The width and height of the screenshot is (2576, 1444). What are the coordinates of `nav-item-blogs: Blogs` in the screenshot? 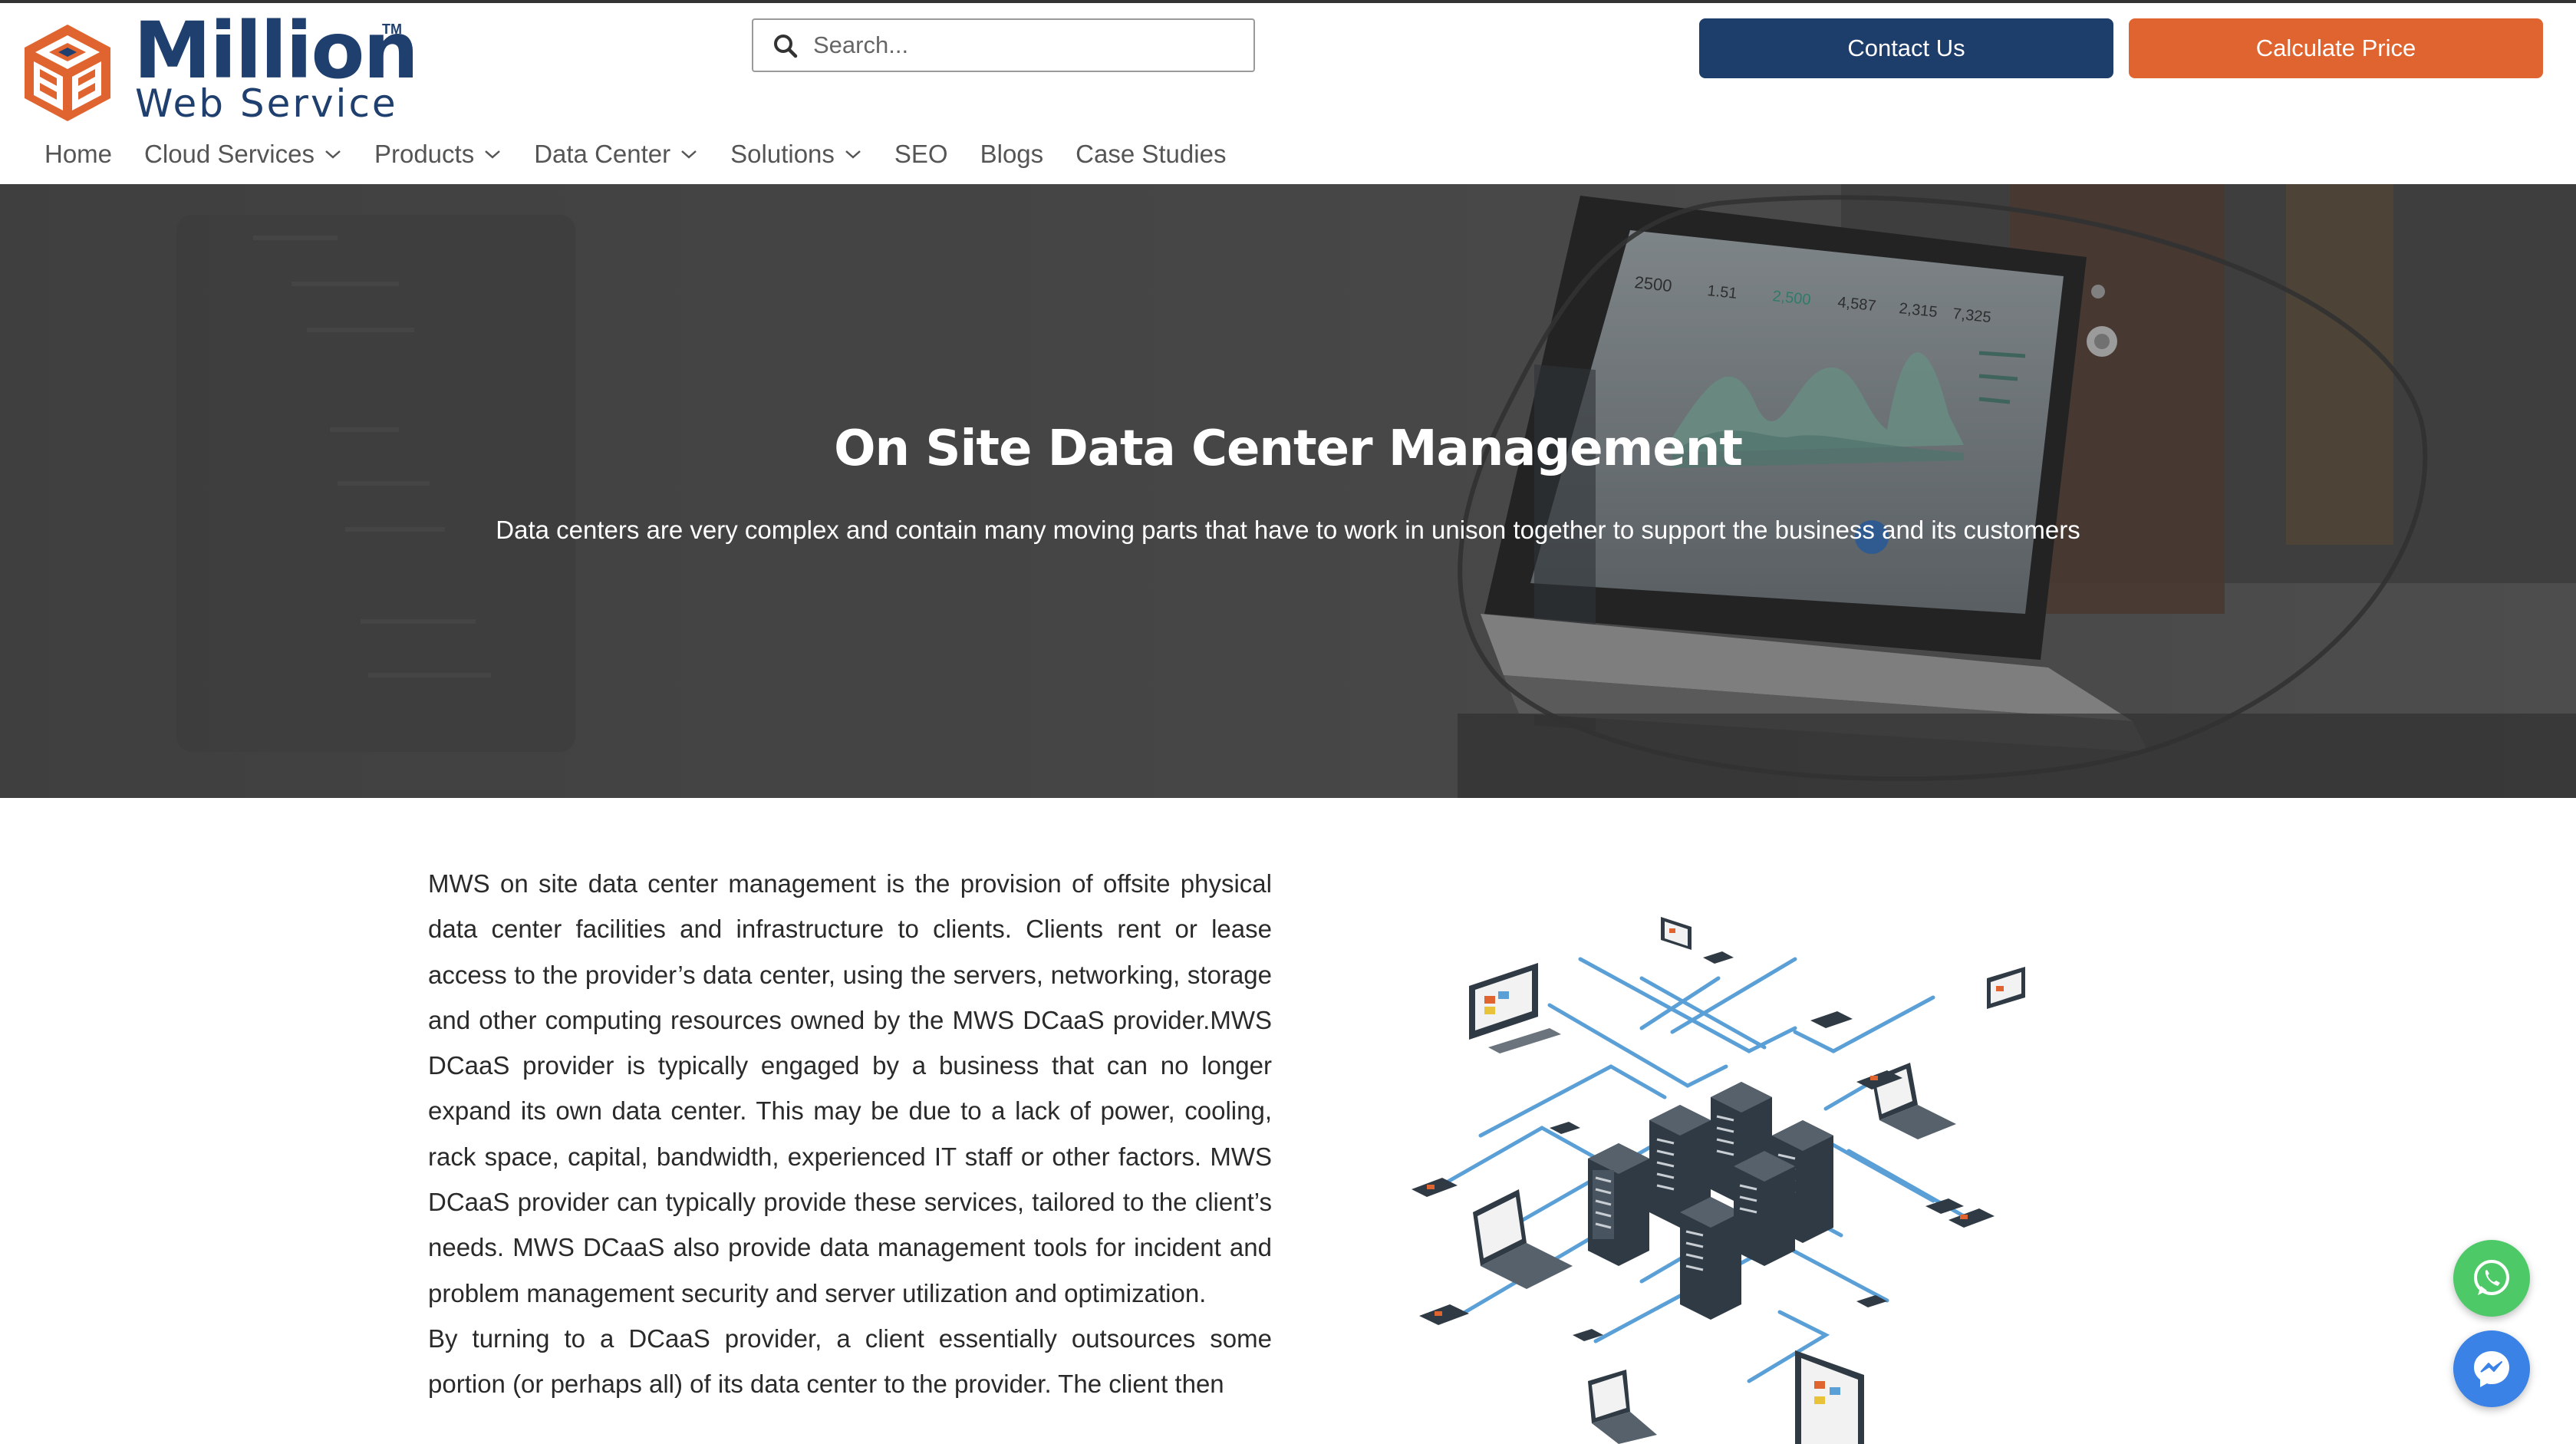 It's located at (1012, 155).